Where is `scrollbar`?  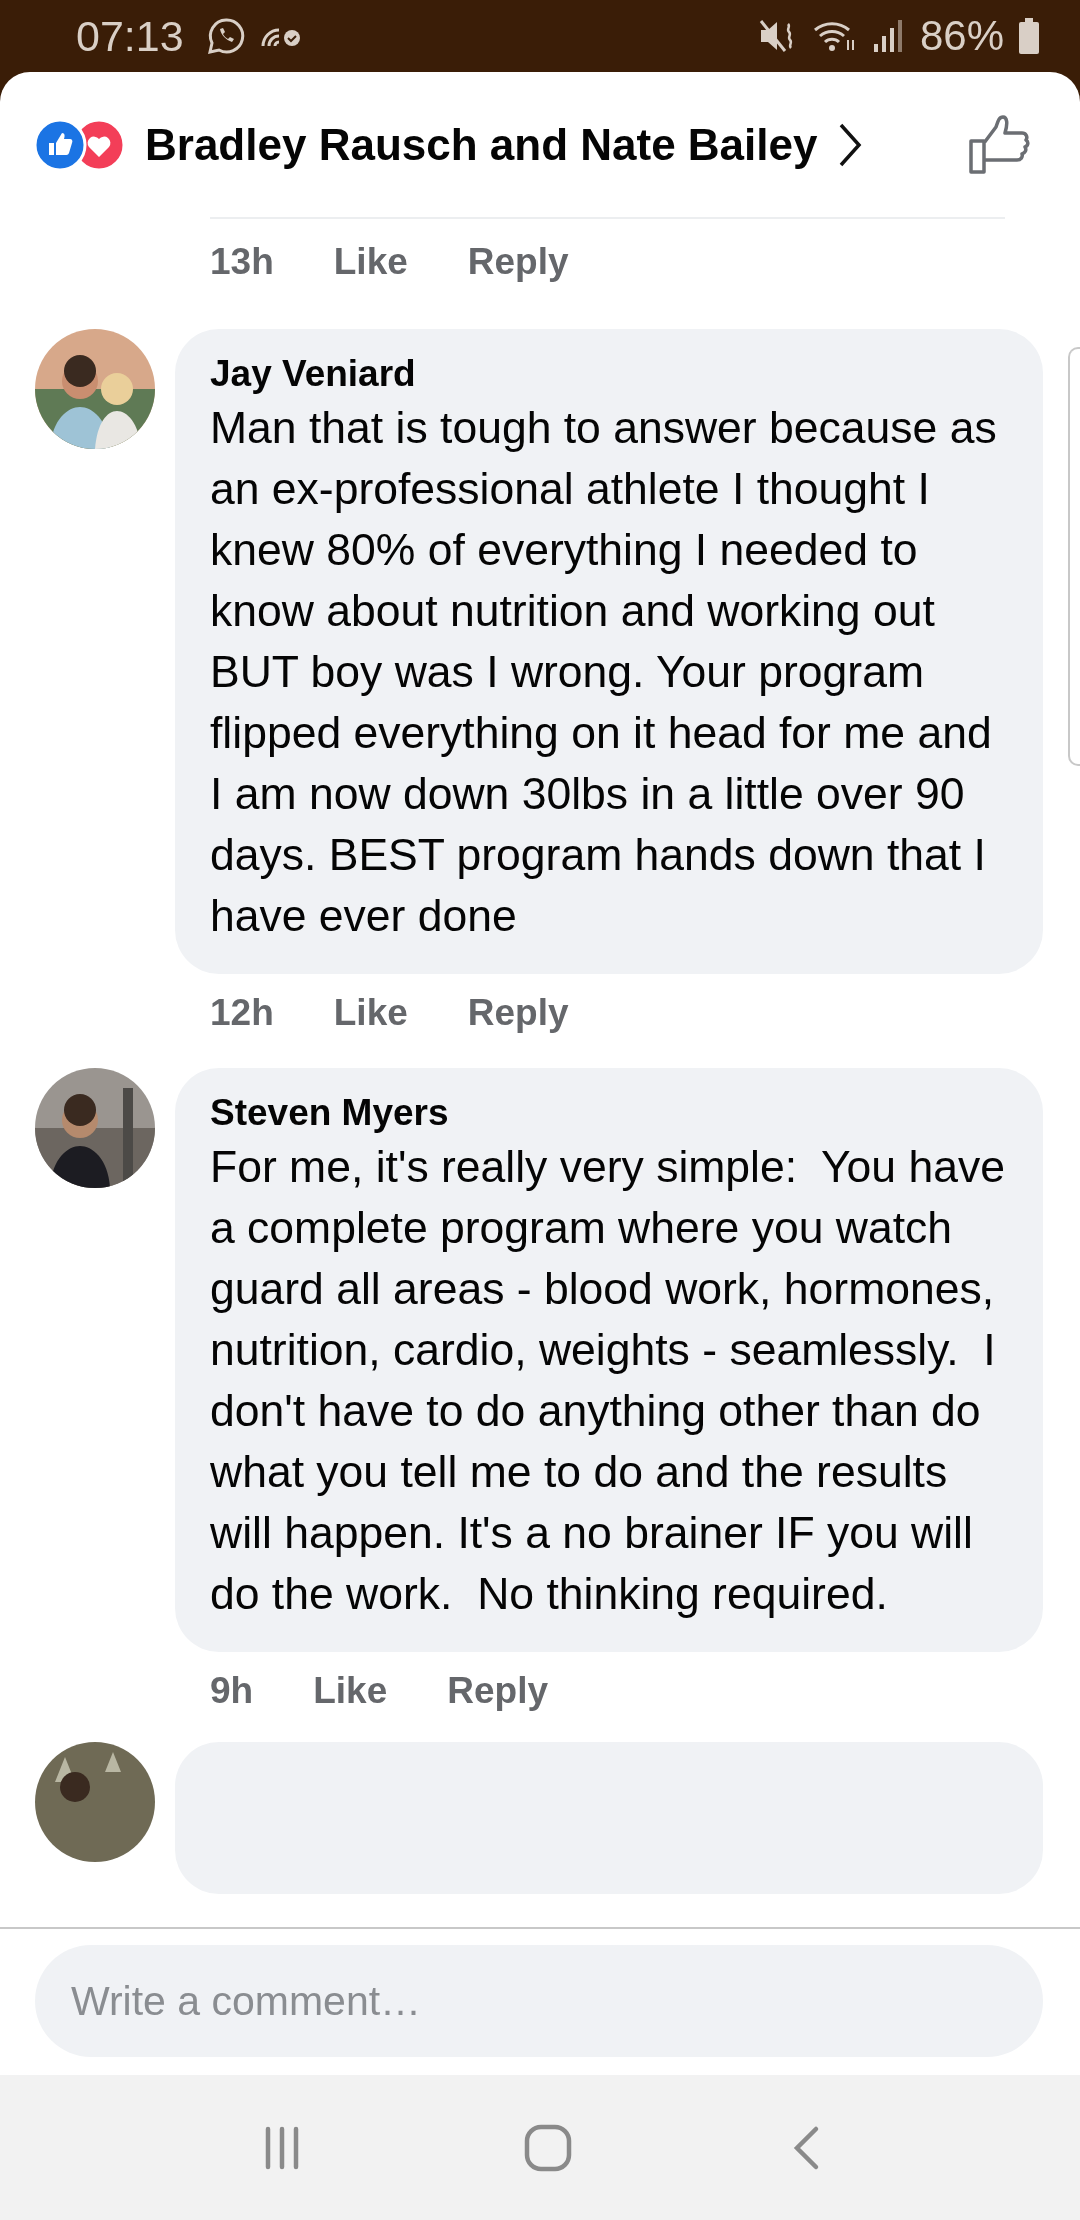
scrollbar is located at coordinates (1074, 556).